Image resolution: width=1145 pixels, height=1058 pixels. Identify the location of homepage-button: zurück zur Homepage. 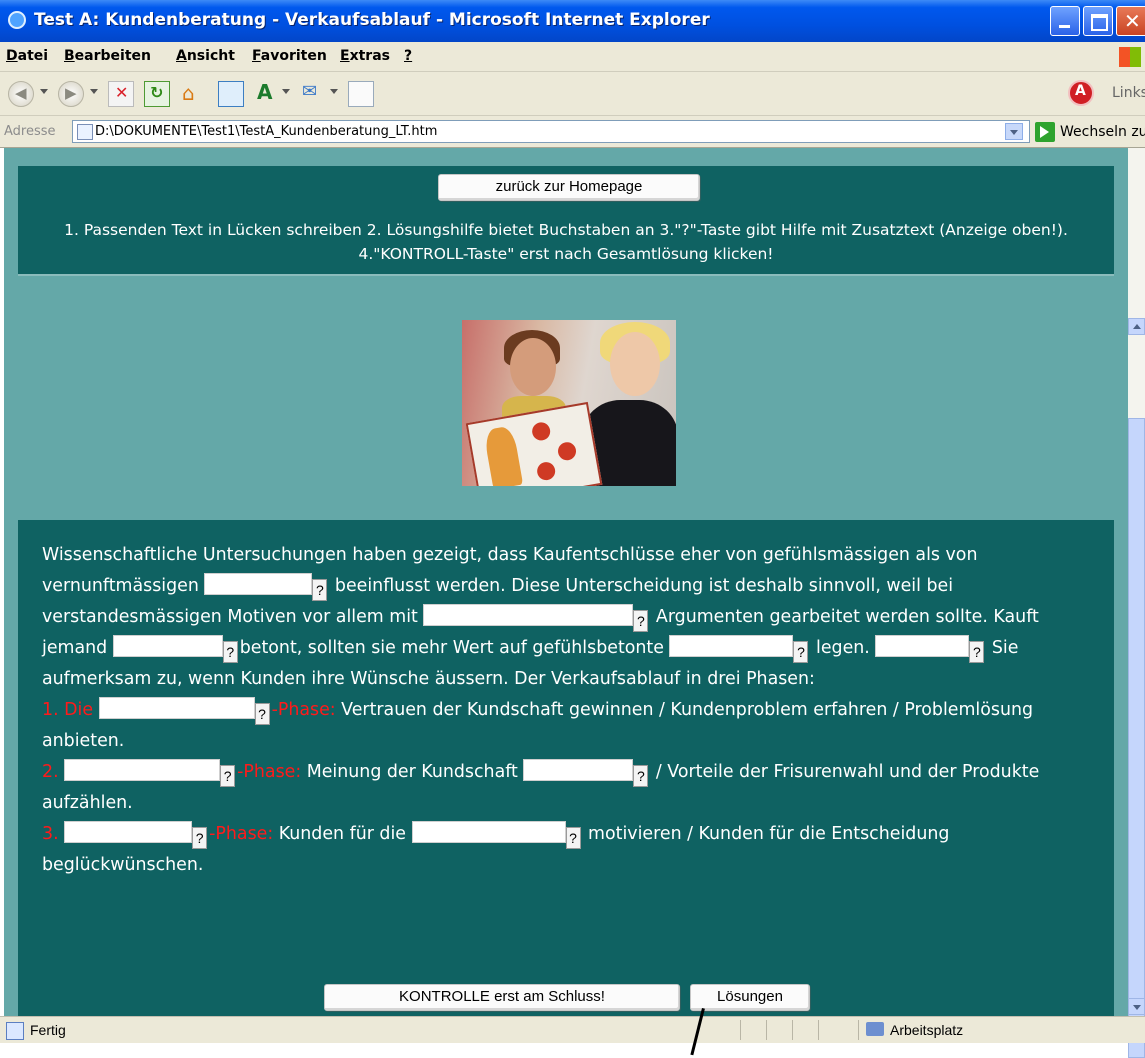
(569, 187).